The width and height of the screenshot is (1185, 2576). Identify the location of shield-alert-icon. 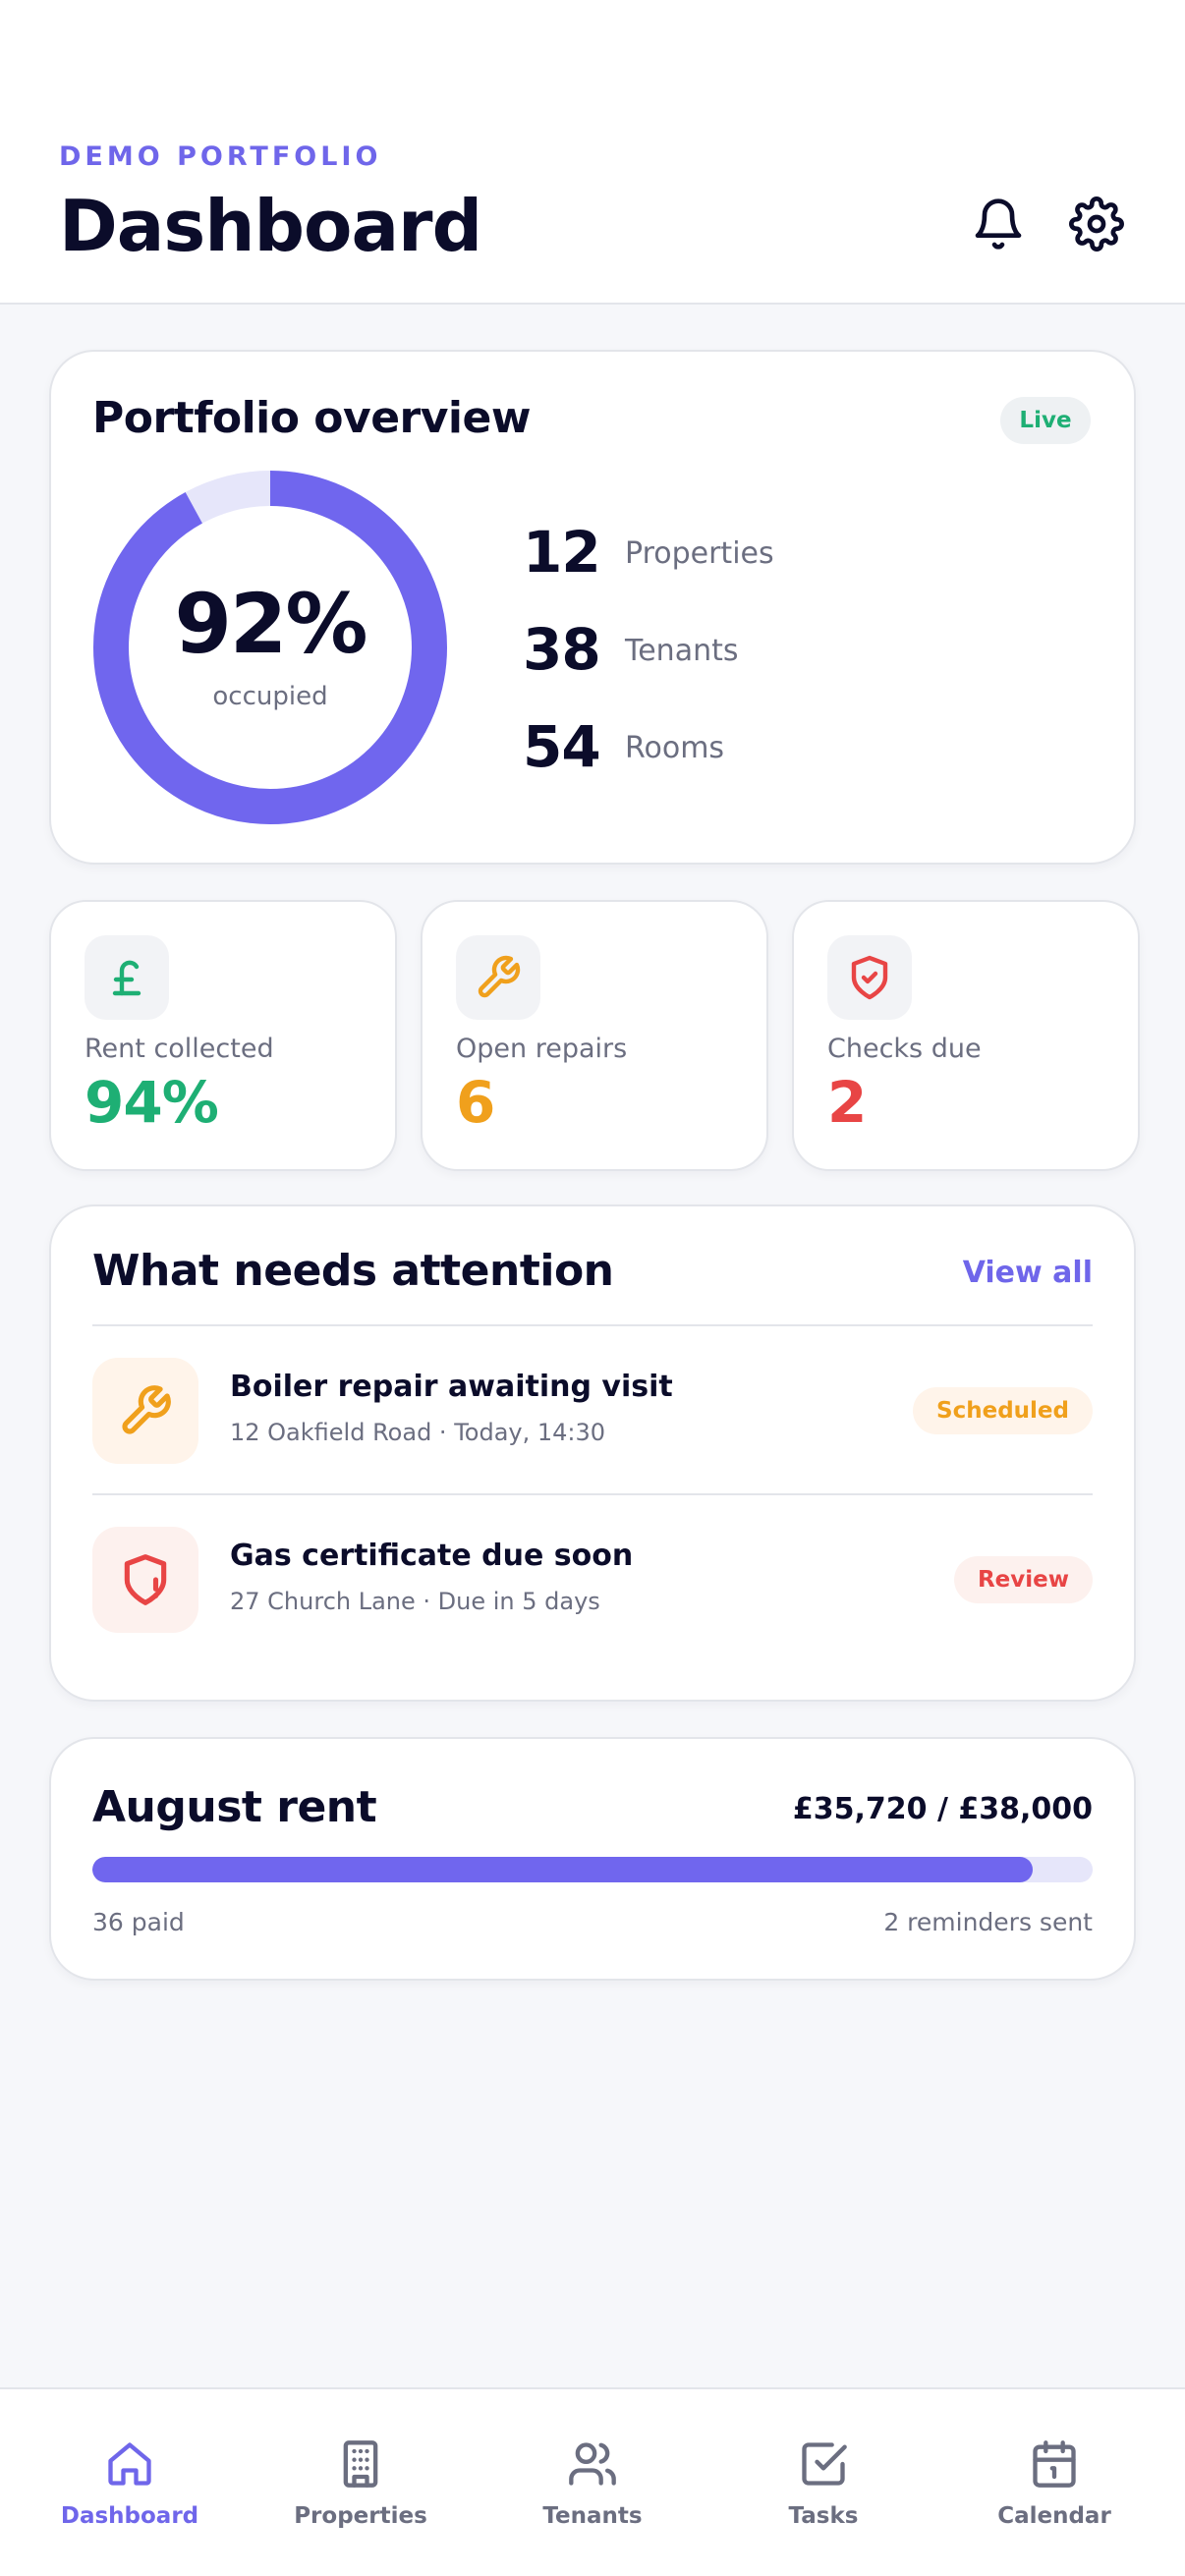
(146, 1579).